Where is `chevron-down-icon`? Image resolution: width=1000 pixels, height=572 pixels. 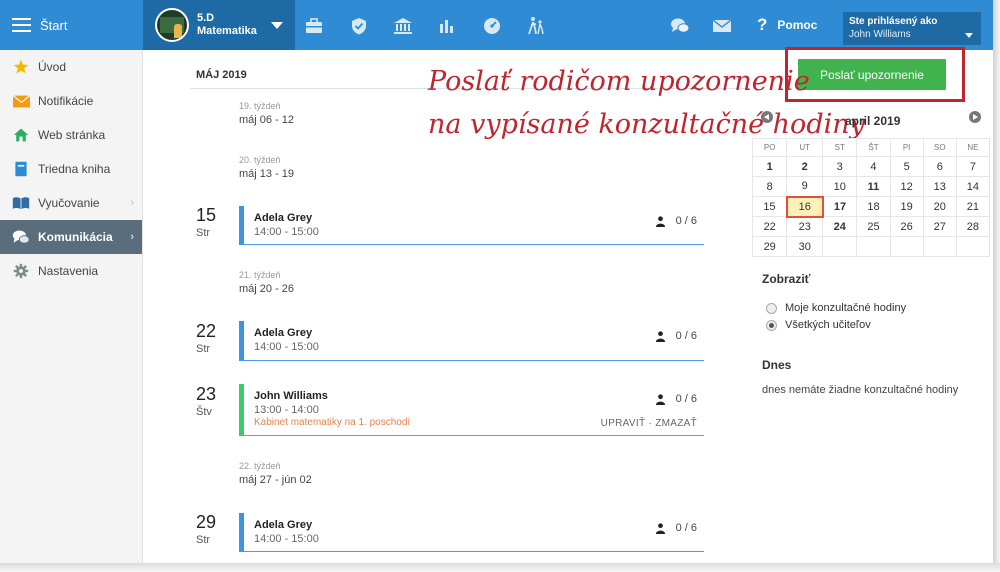 chevron-down-icon is located at coordinates (277, 25).